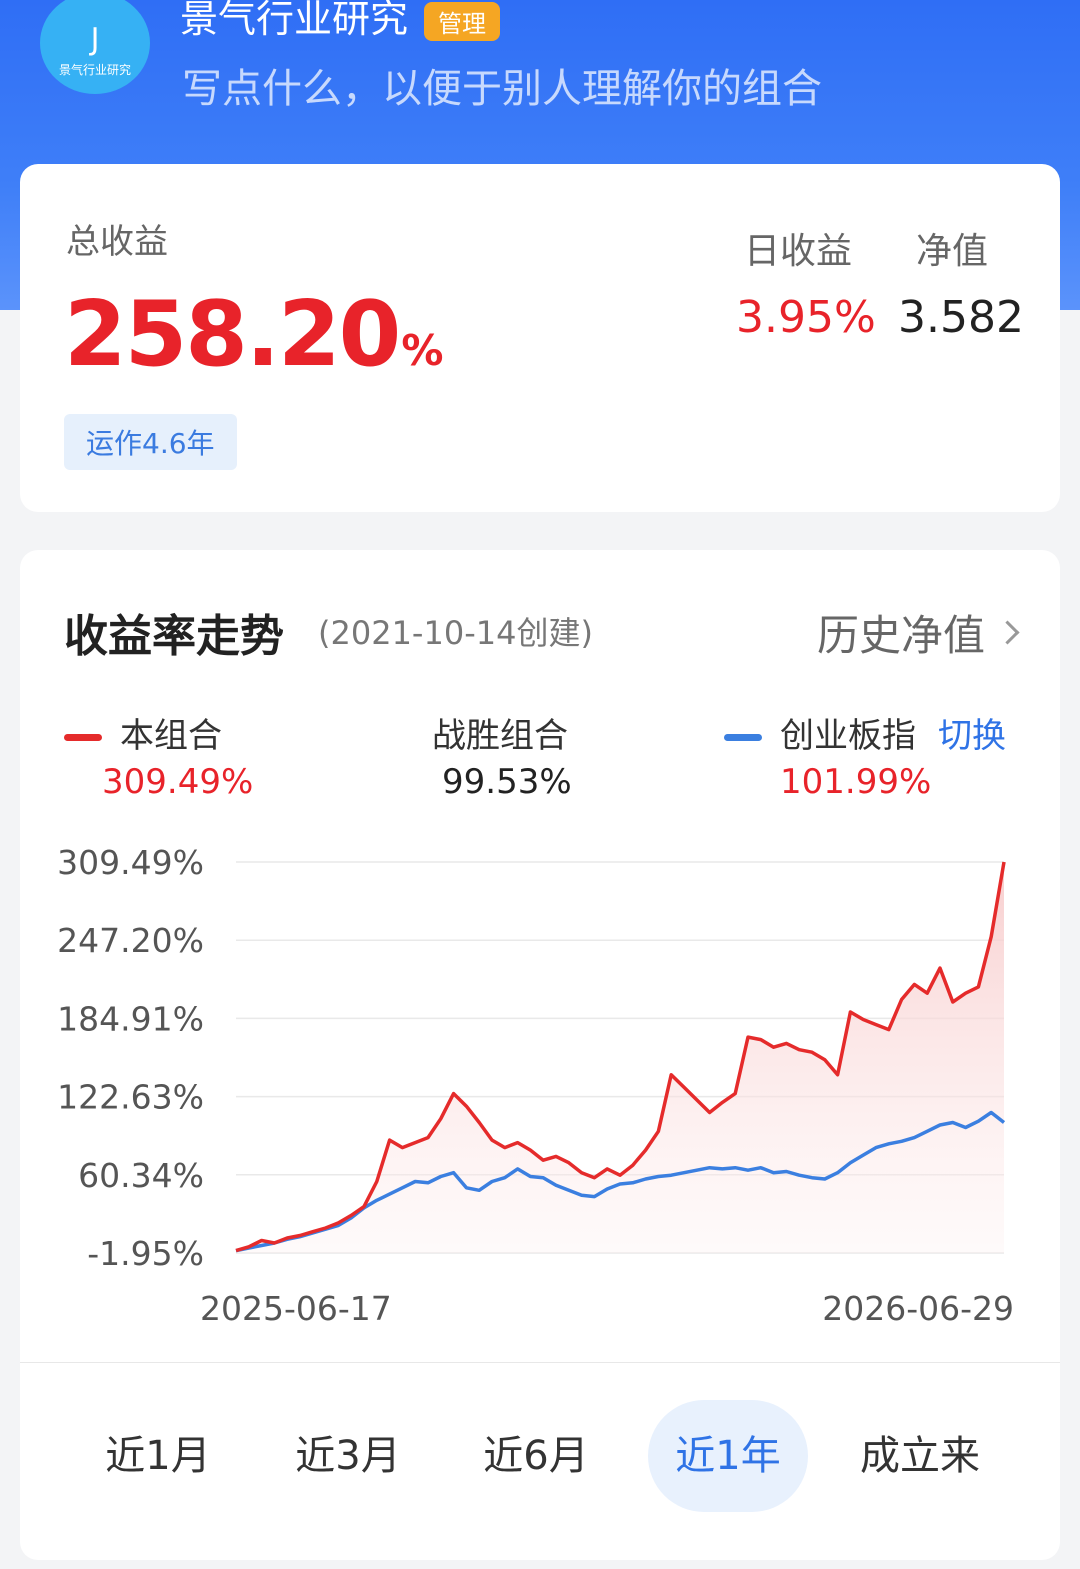 Image resolution: width=1080 pixels, height=1569 pixels. What do you see at coordinates (798, 251) in the screenshot?
I see `daily-return-label: 日收益` at bounding box center [798, 251].